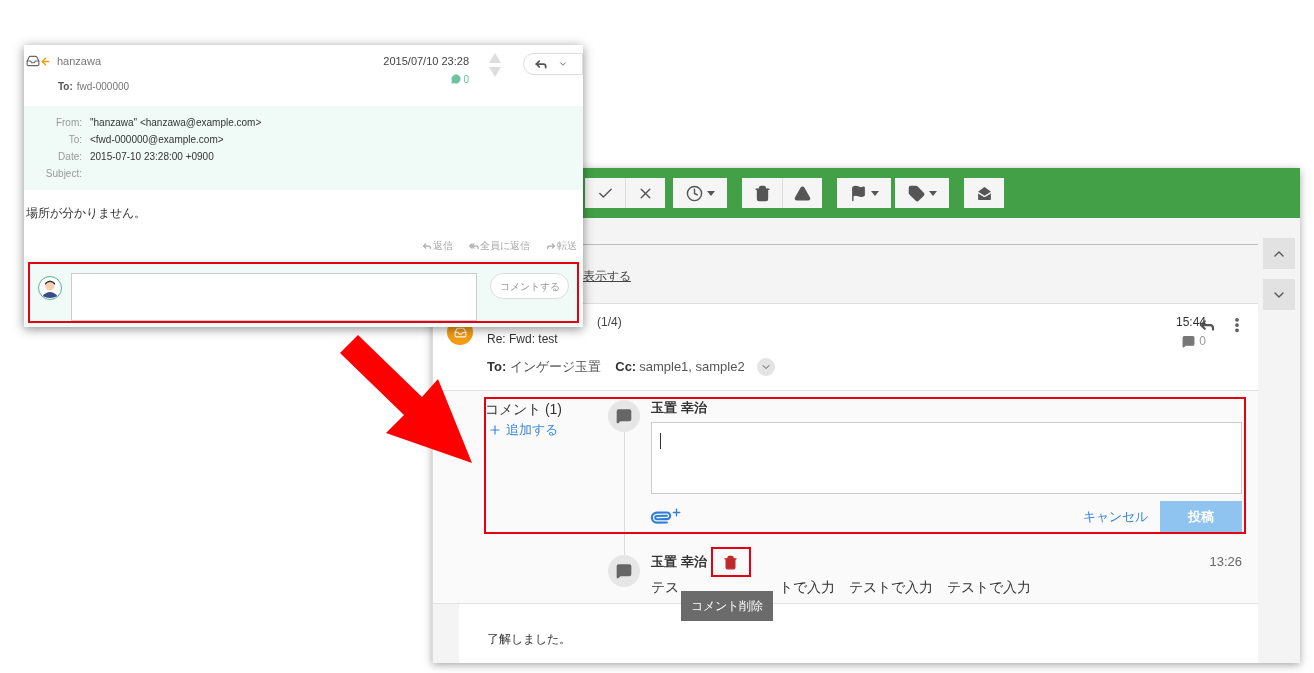 This screenshot has width=1314, height=673. I want to click on add-comment-link: 追加する, so click(542, 430).